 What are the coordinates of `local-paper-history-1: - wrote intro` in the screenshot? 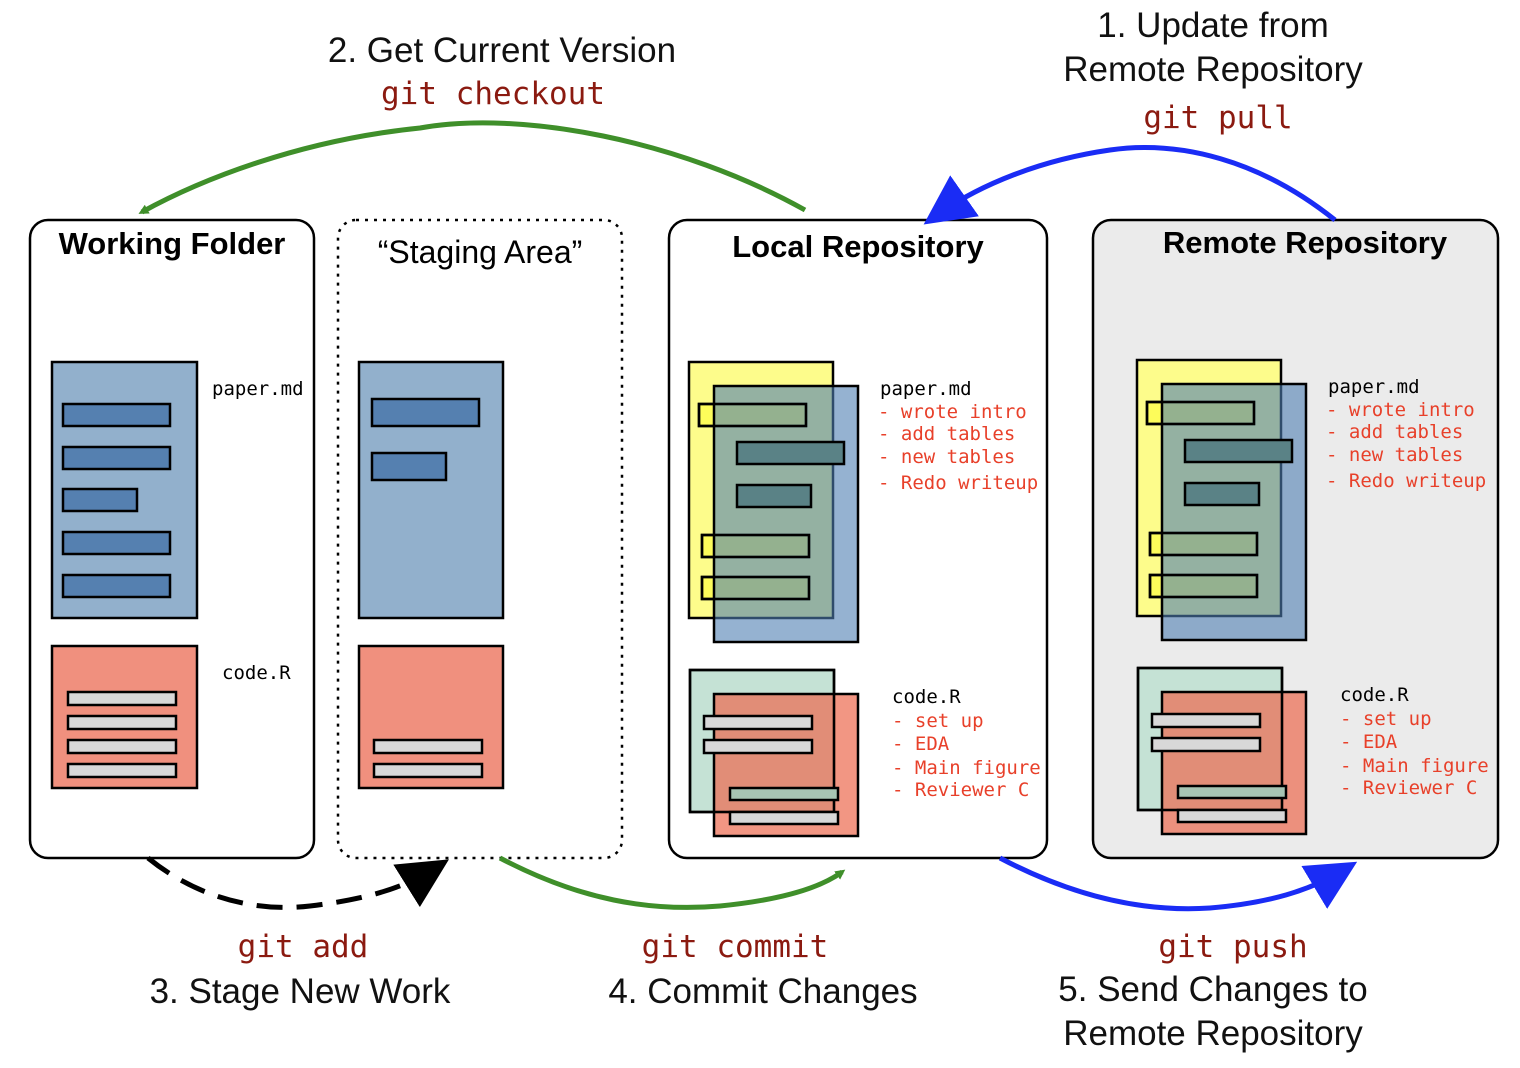 It's located at (952, 412).